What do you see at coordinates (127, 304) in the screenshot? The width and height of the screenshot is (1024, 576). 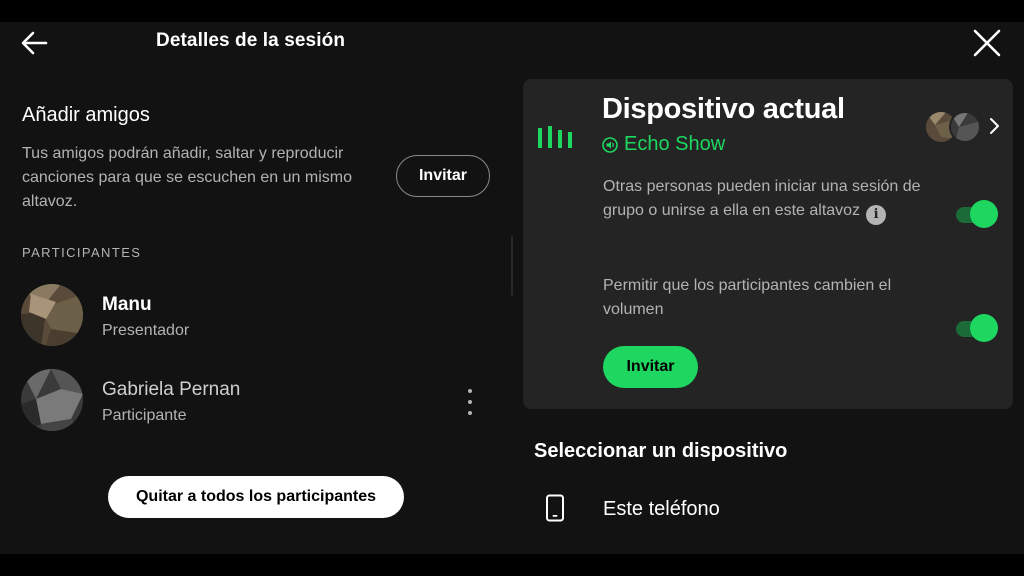 I see `participant-name: Manu` at bounding box center [127, 304].